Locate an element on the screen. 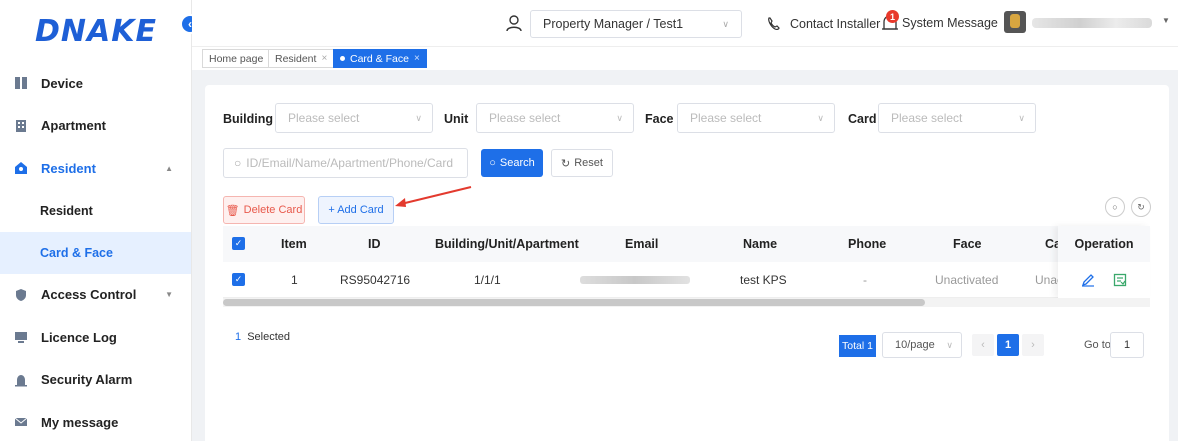 Image resolution: width=1178 pixels, height=441 pixels. trash-icon: 🗑 is located at coordinates (232, 210).